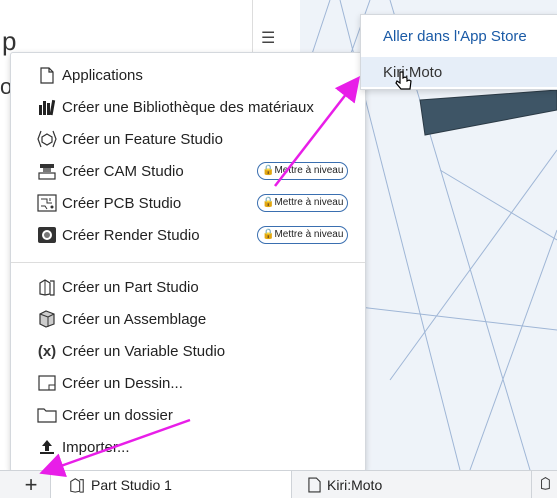 The height and width of the screenshot is (498, 557). I want to click on list-icon: ☰, so click(268, 38).